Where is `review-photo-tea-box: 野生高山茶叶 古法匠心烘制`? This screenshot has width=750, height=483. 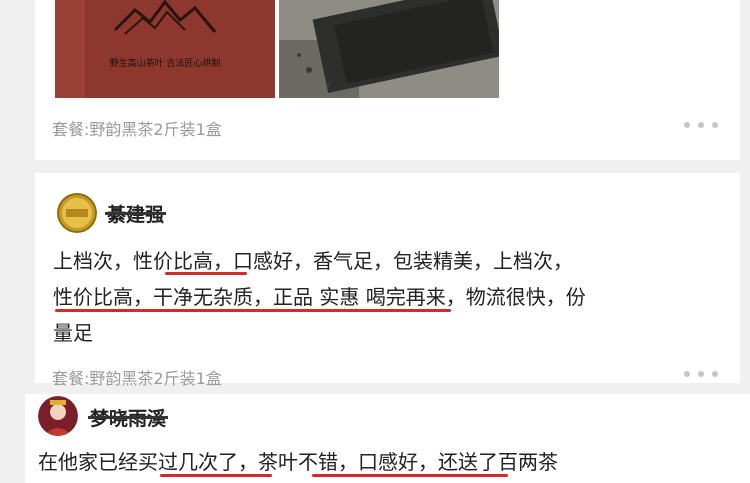 review-photo-tea-box: 野生高山茶叶 古法匠心烘制 is located at coordinates (165, 49).